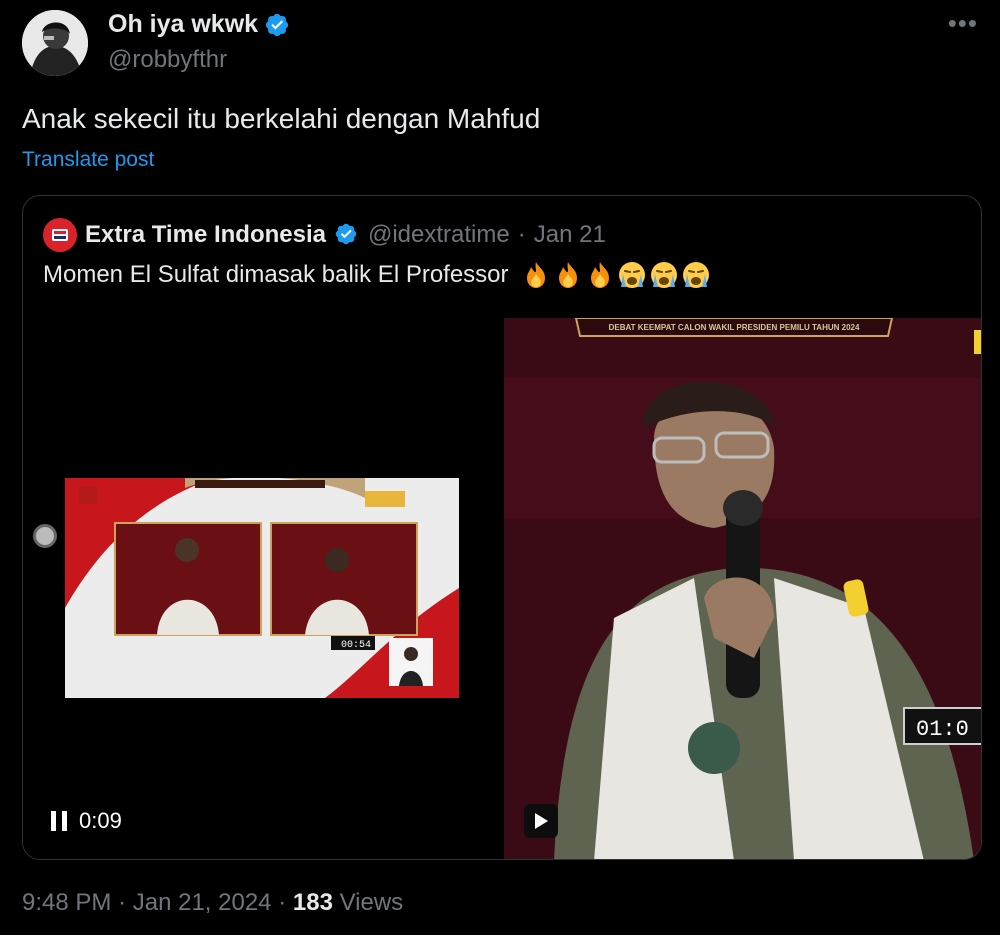  I want to click on author-handle: @robbyfthr, so click(167, 60).